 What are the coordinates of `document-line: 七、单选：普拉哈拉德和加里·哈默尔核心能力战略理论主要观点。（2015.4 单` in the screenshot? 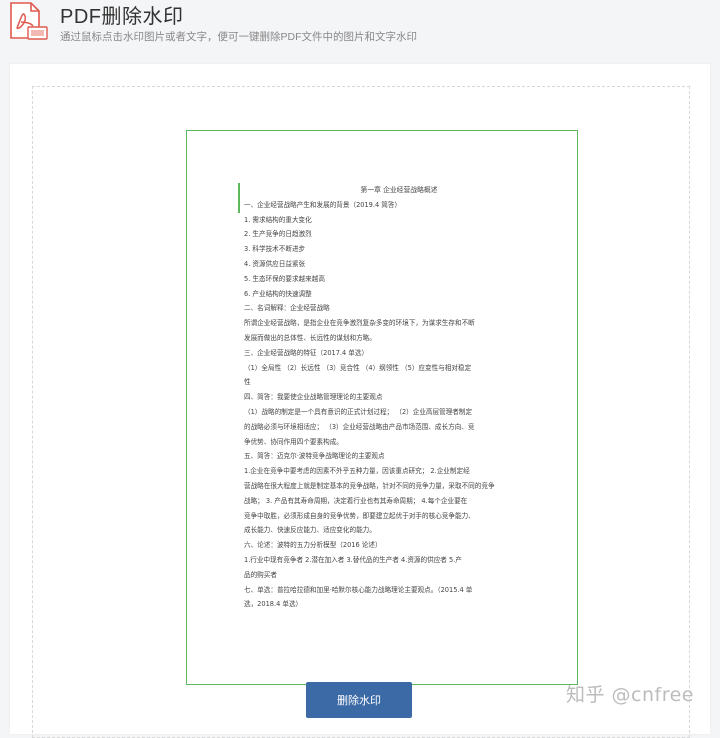 It's located at (399, 590).